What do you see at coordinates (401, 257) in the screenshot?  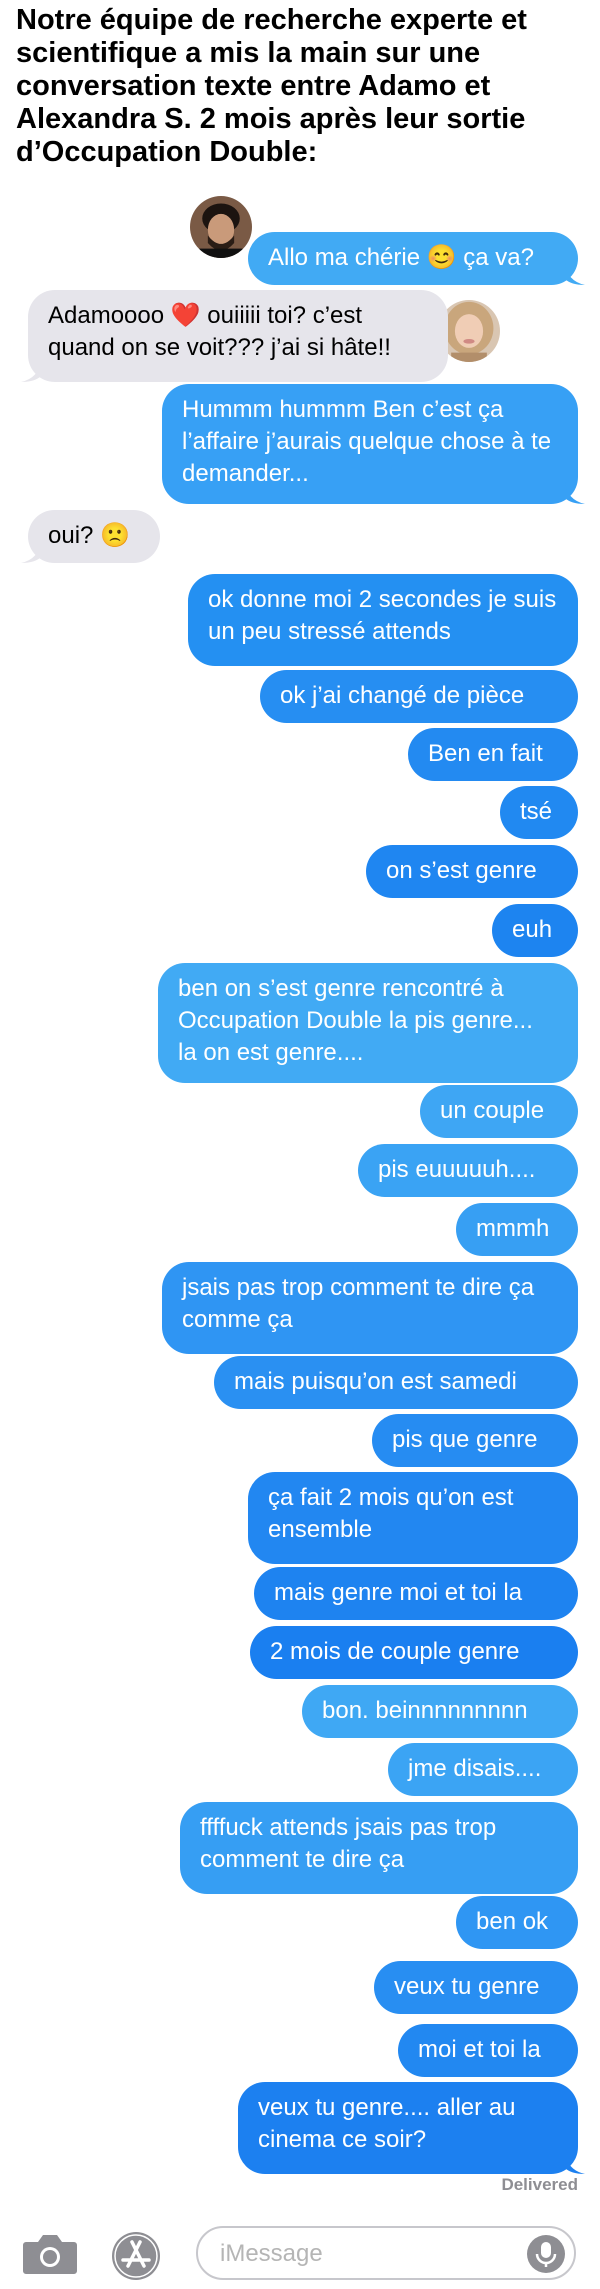 I see `message-text: Allo ma chérie 😊 ça va?` at bounding box center [401, 257].